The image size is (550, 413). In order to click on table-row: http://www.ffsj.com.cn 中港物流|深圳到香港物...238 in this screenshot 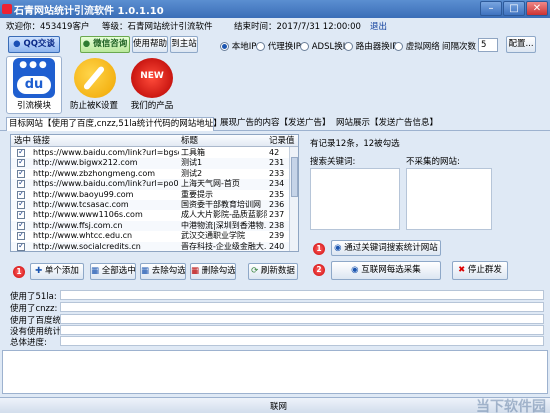, I will do `click(154, 226)`.